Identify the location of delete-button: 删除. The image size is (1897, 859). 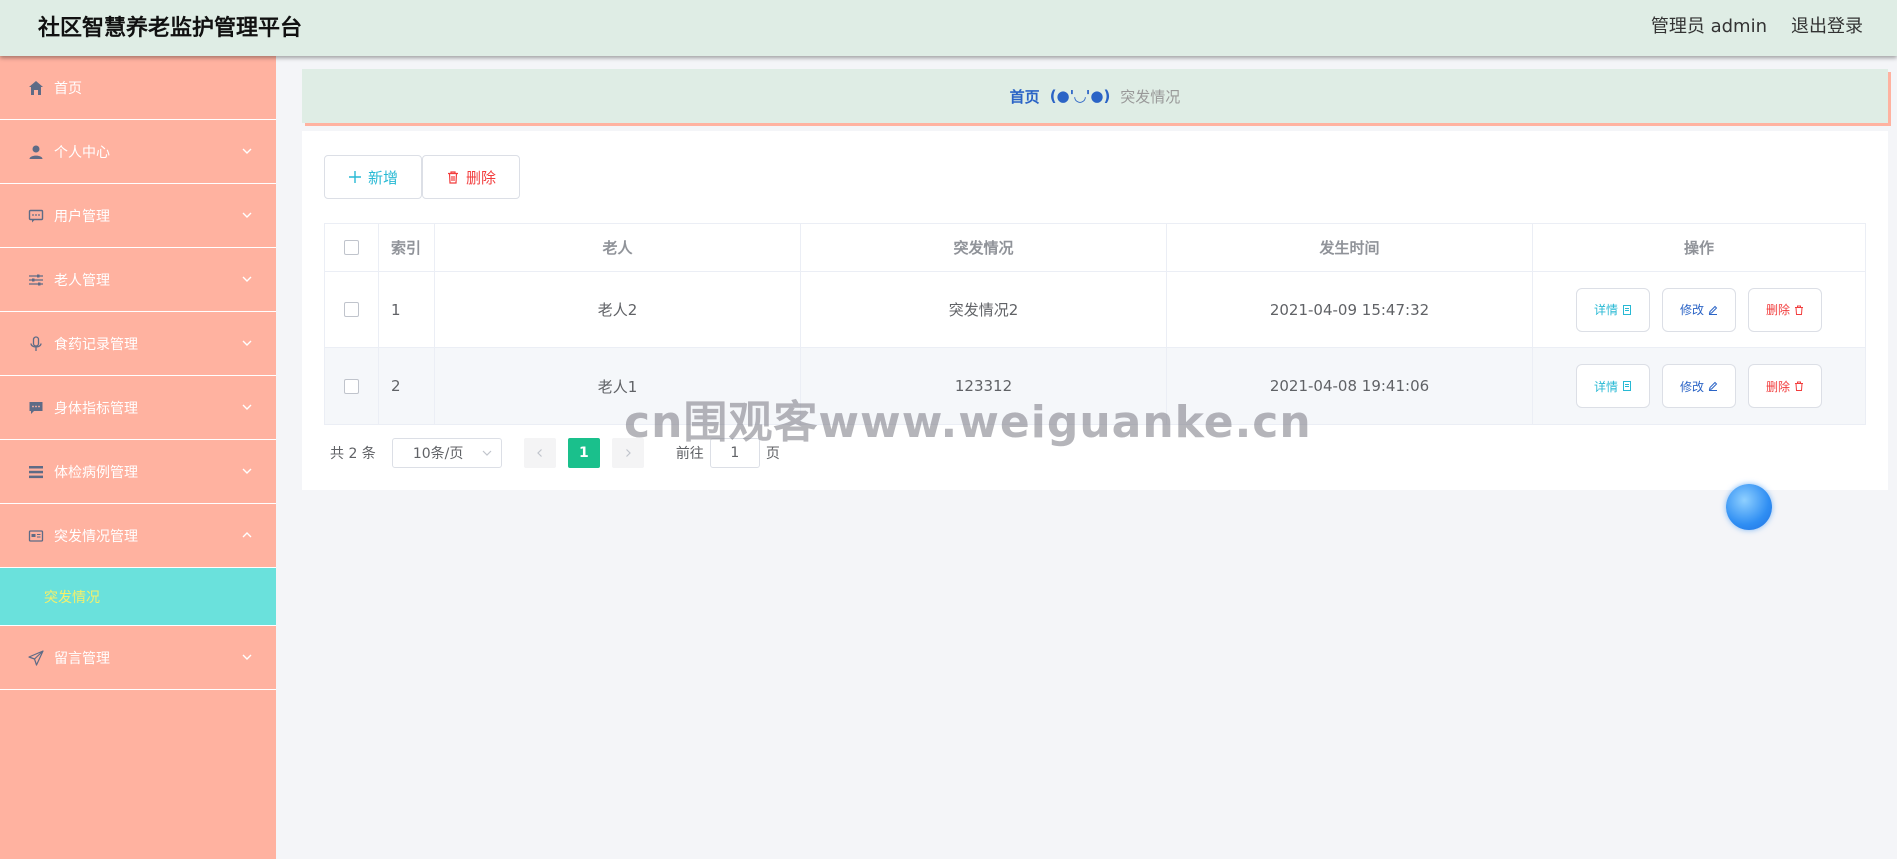
(471, 177).